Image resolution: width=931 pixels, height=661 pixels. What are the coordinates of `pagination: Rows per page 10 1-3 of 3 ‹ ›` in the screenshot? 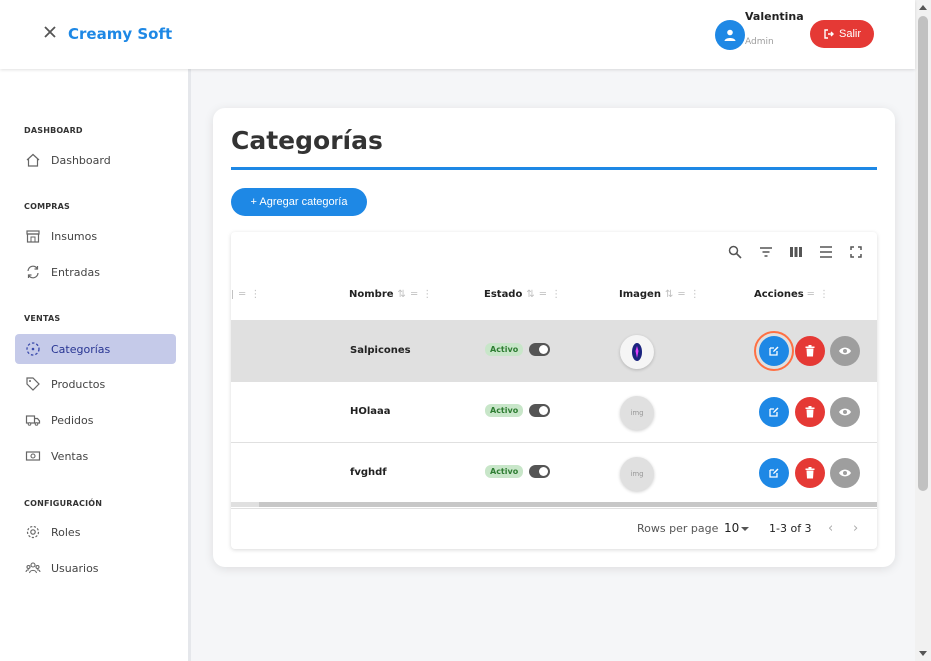 It's located at (554, 528).